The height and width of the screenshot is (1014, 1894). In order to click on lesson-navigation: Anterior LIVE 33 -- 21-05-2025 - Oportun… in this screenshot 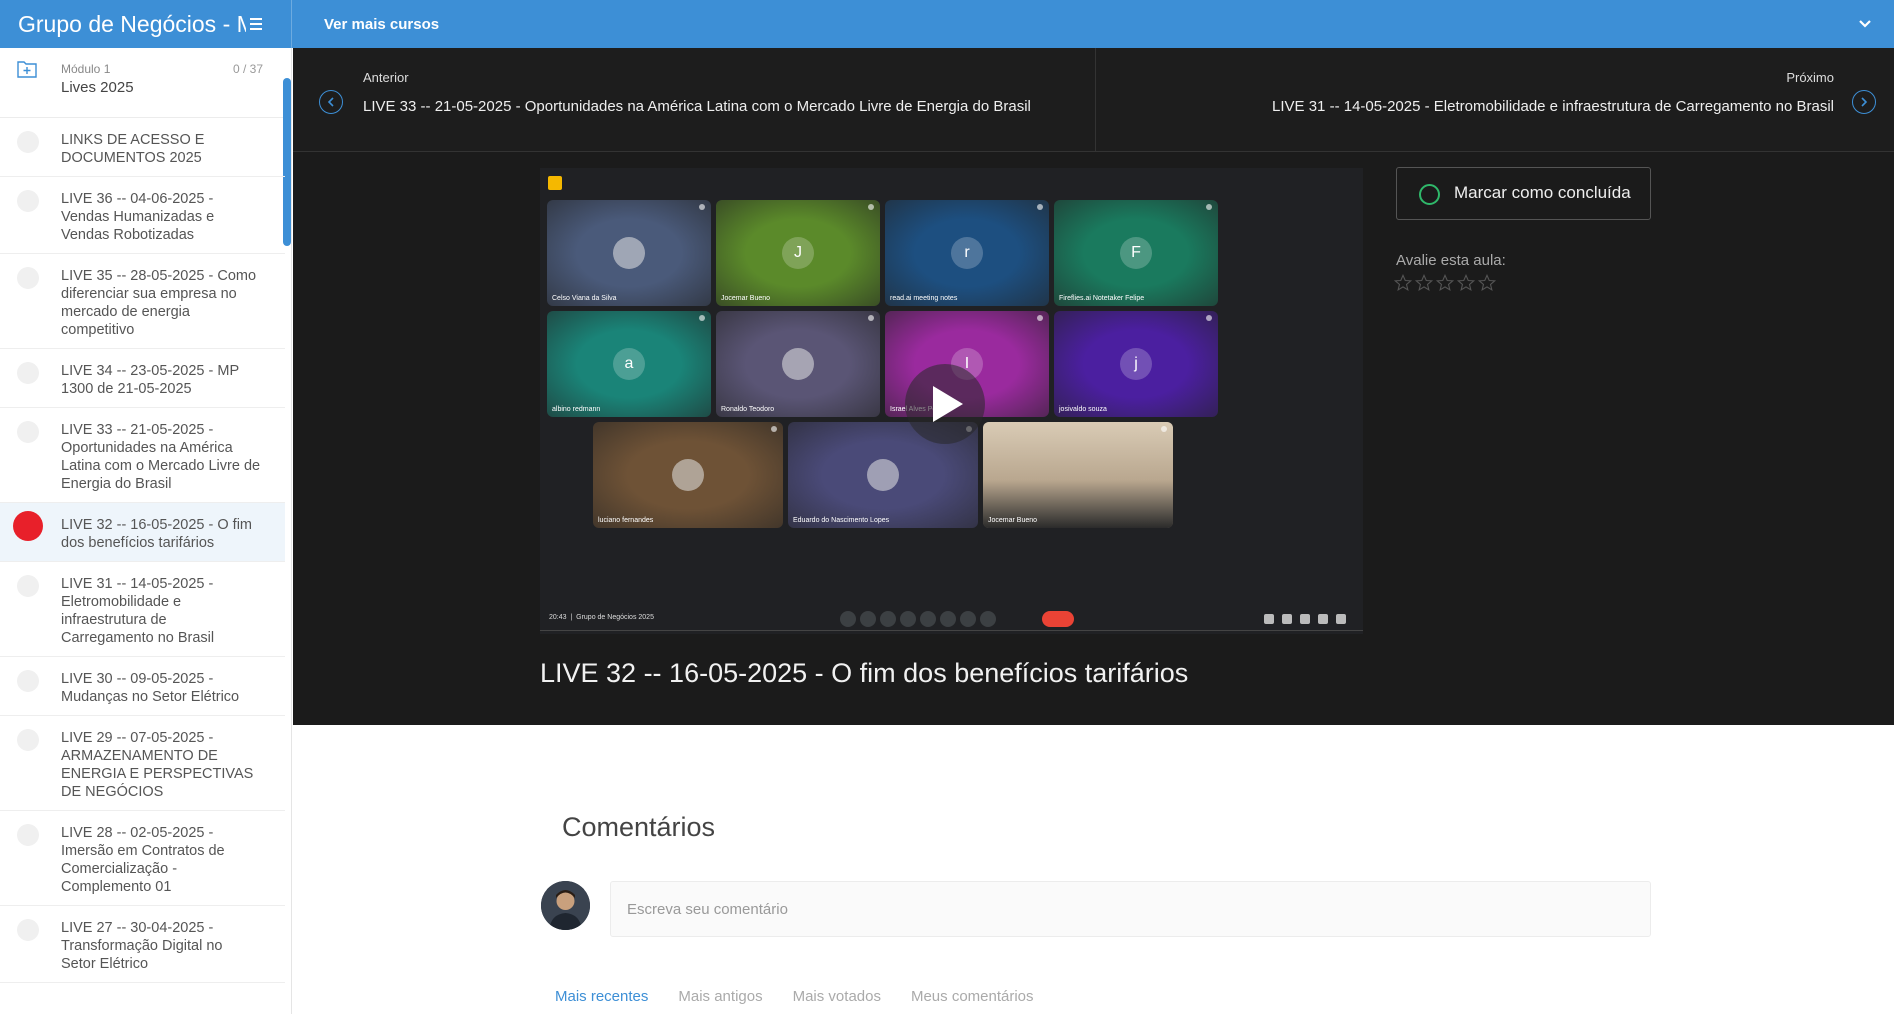, I will do `click(1093, 100)`.